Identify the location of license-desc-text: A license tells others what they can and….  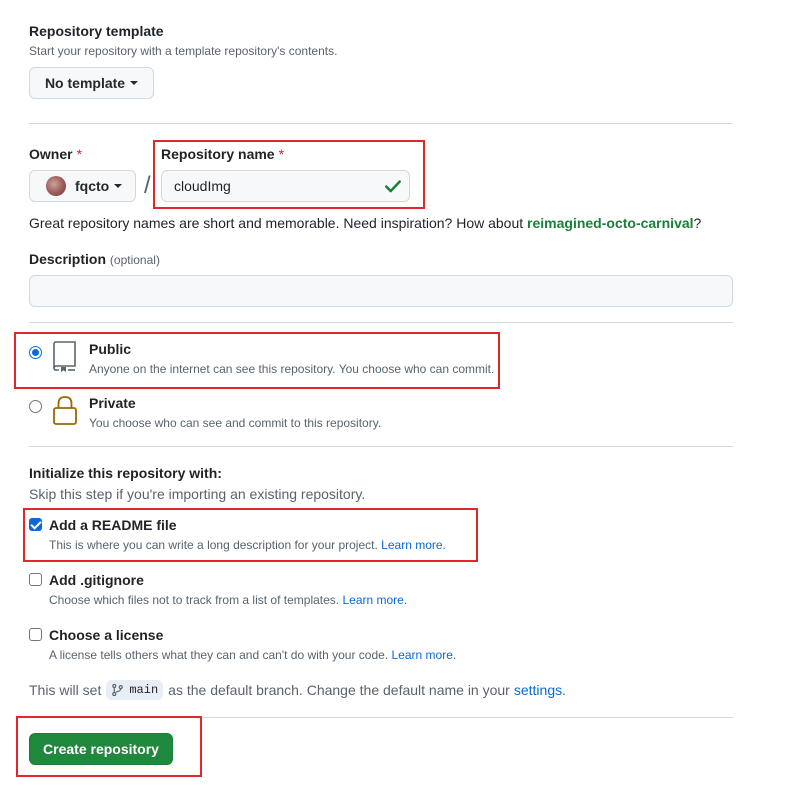
(219, 655).